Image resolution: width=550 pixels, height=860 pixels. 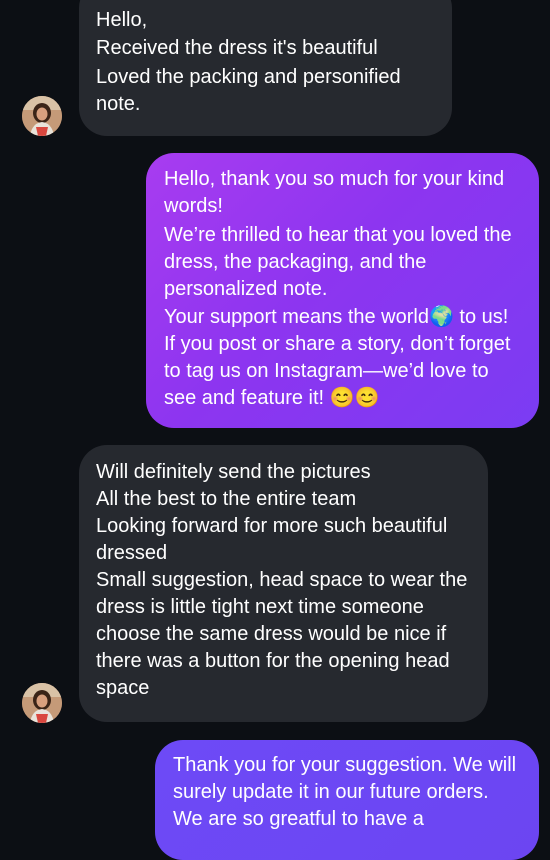 What do you see at coordinates (226, 499) in the screenshot?
I see `message-line: All the best to the entire team` at bounding box center [226, 499].